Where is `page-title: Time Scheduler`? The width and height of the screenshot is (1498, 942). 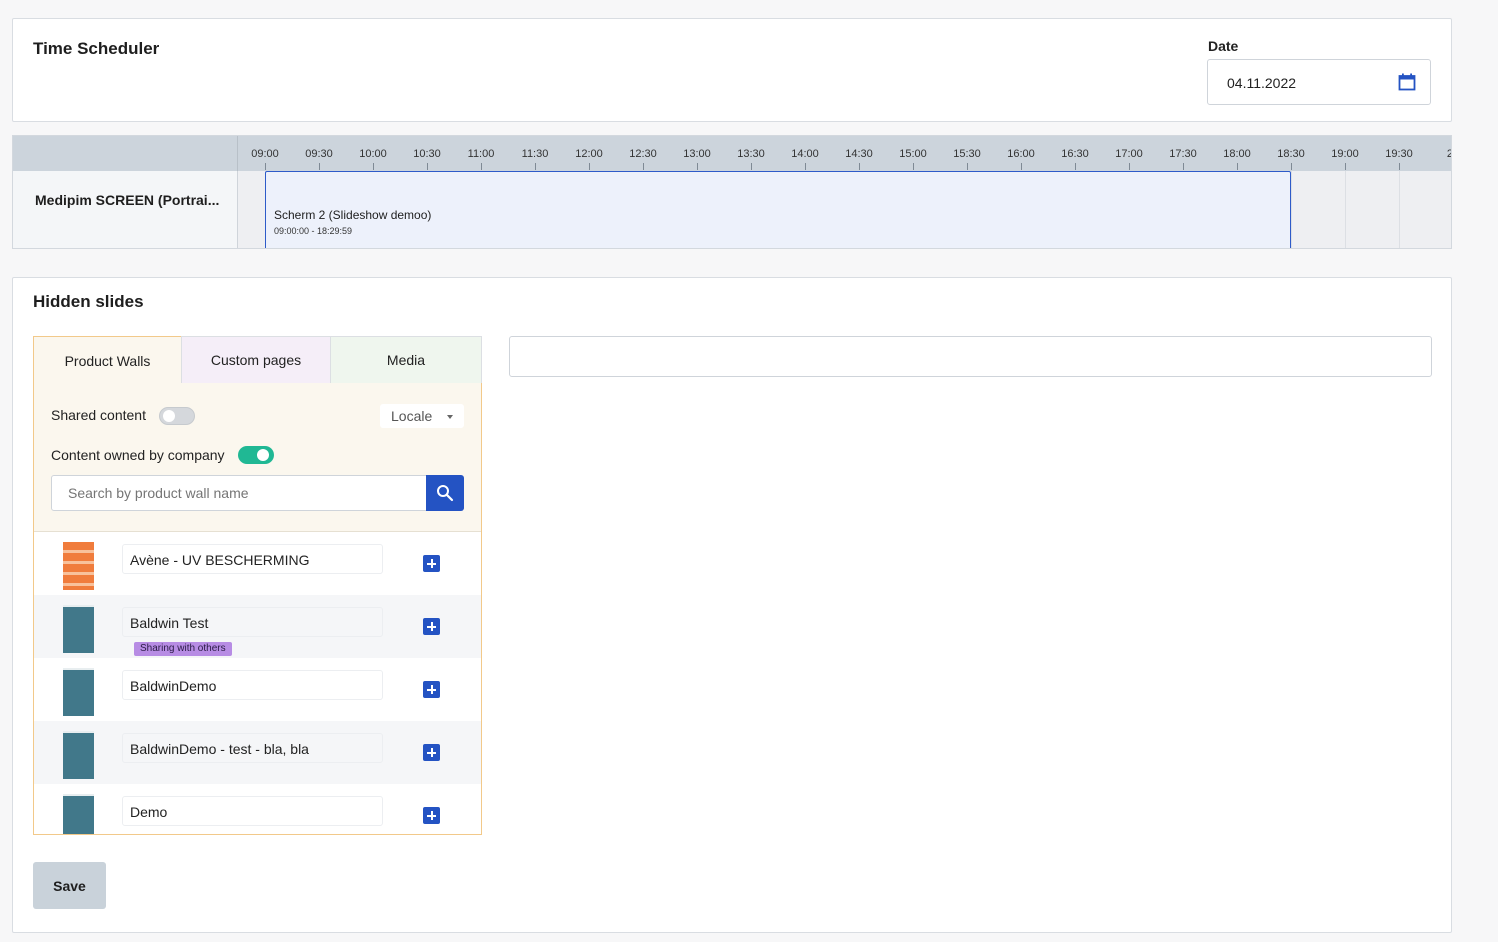 page-title: Time Scheduler is located at coordinates (96, 48).